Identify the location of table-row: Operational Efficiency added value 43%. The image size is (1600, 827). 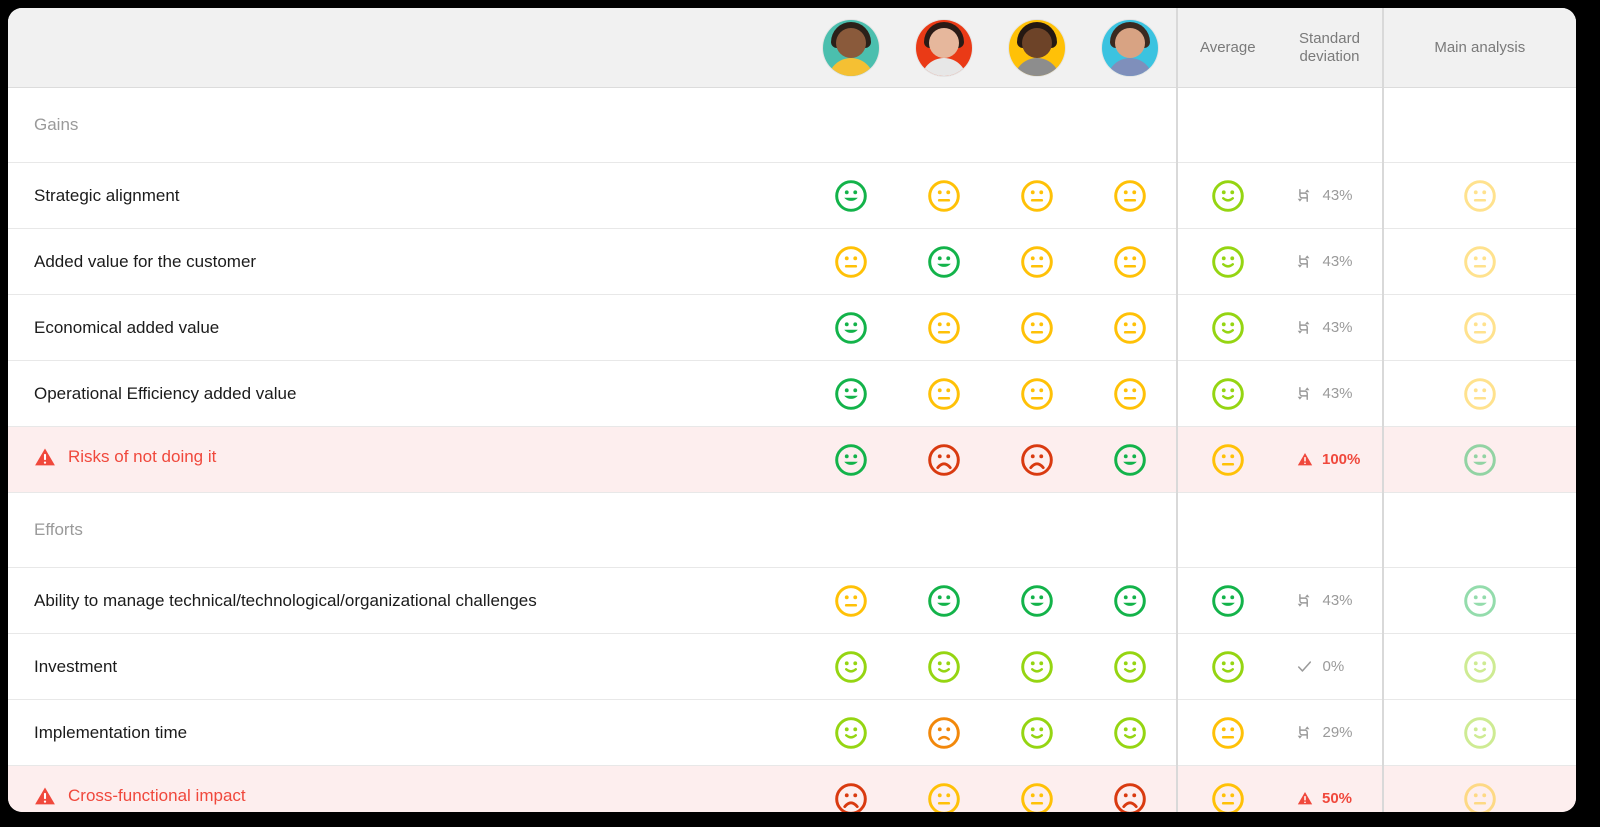
(792, 393).